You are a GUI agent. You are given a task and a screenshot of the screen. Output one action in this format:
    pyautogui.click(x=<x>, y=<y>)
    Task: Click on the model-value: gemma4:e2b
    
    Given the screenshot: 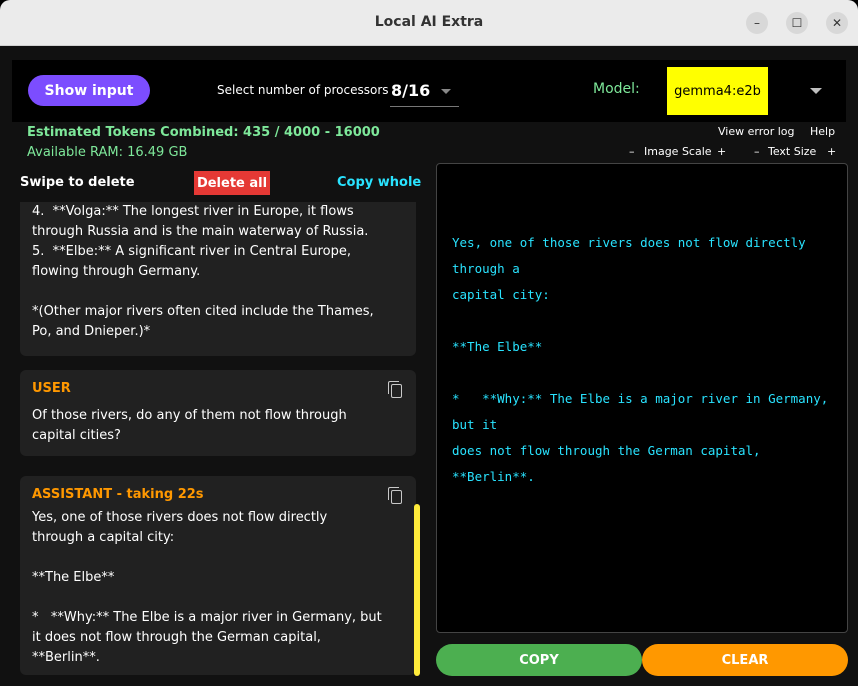 What is the action you would take?
    pyautogui.click(x=717, y=91)
    